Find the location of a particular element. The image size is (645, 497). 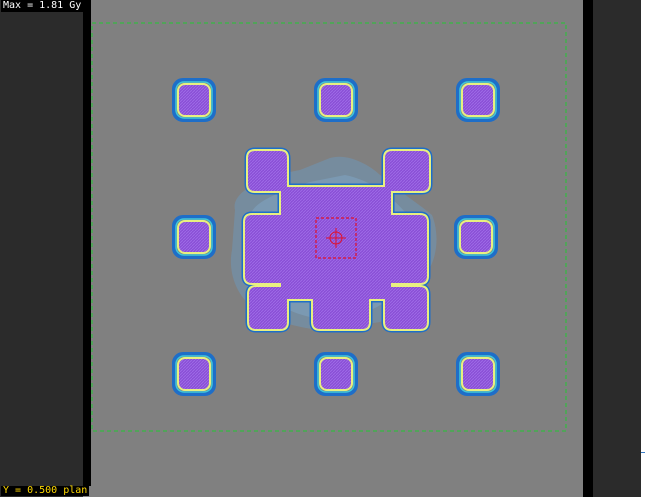

dose-spot-top-right is located at coordinates (478, 100).